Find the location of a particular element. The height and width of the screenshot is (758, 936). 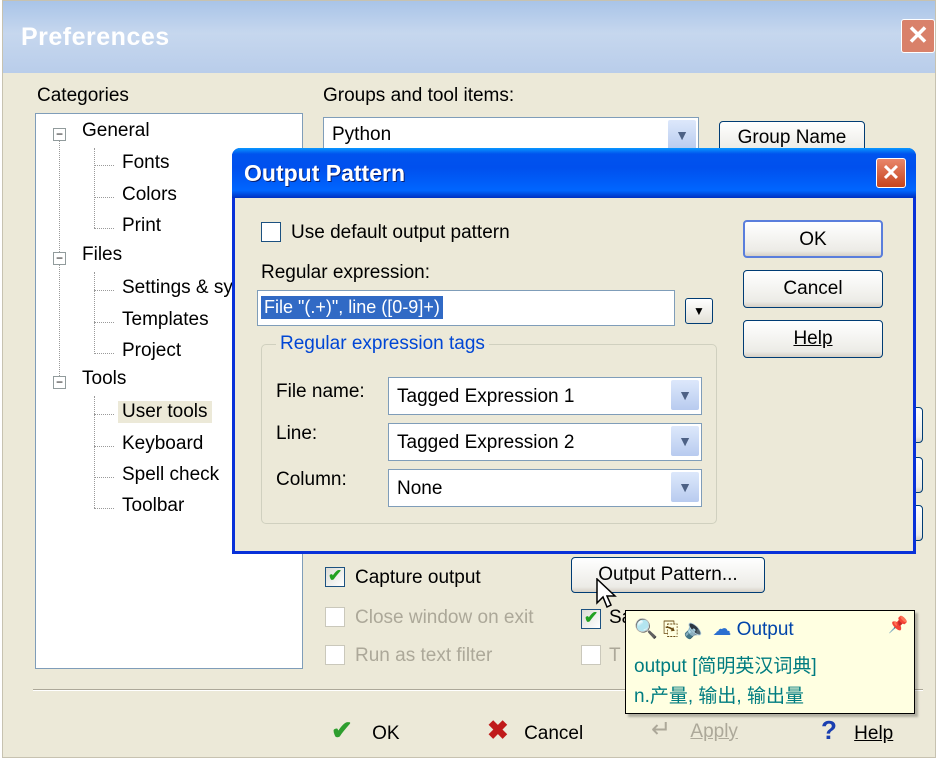

column-select: None ▼ is located at coordinates (545, 488).